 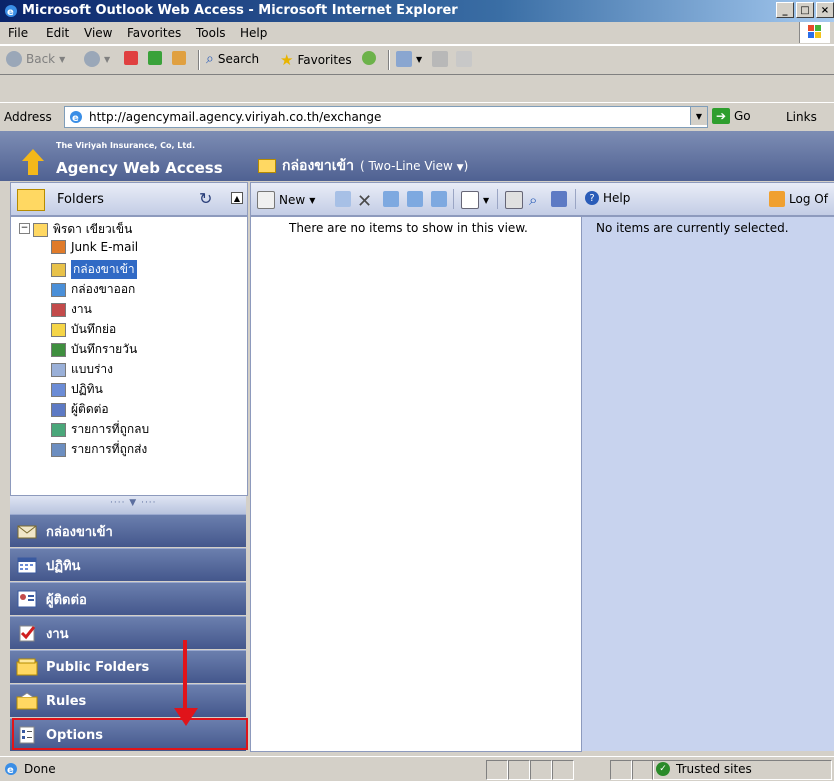 What do you see at coordinates (417, 33) in the screenshot?
I see `menu-bar: File Edit View Favorites Tools Help` at bounding box center [417, 33].